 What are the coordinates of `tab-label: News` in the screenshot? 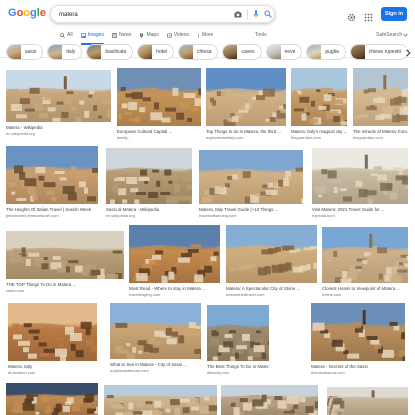 It's located at (125, 35).